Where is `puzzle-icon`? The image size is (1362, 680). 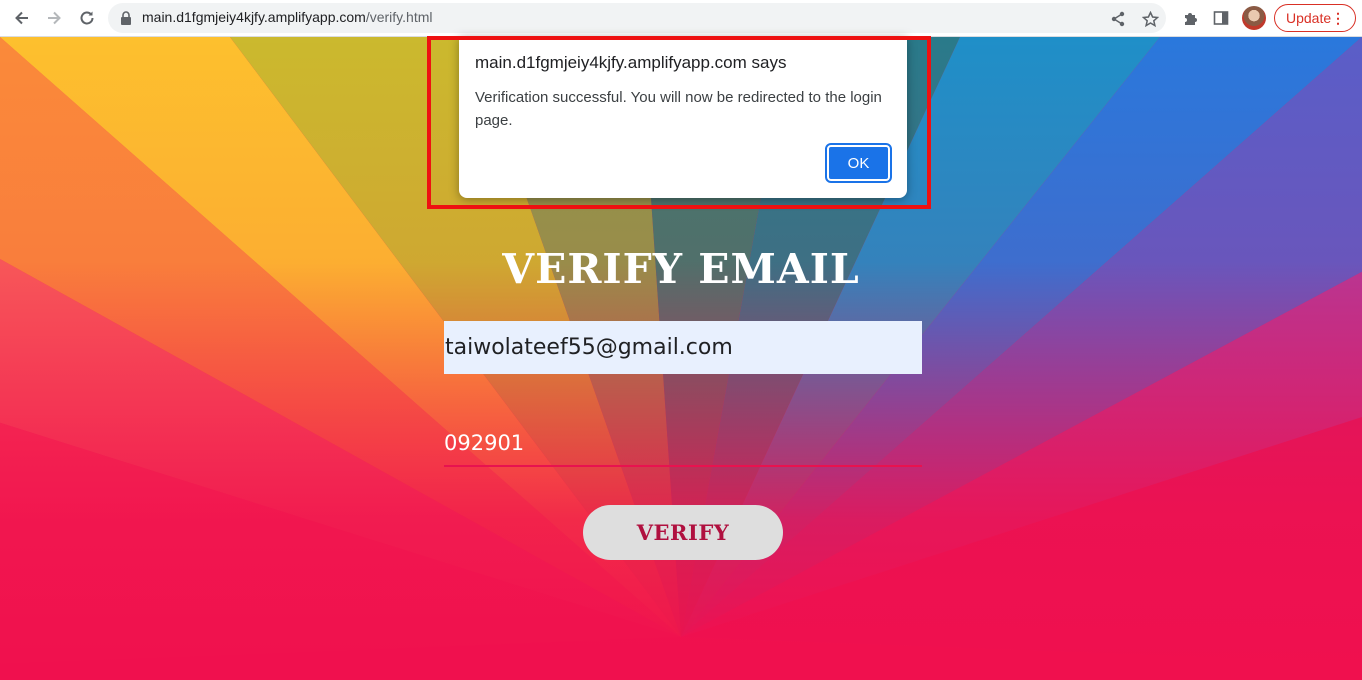
puzzle-icon is located at coordinates (1190, 18).